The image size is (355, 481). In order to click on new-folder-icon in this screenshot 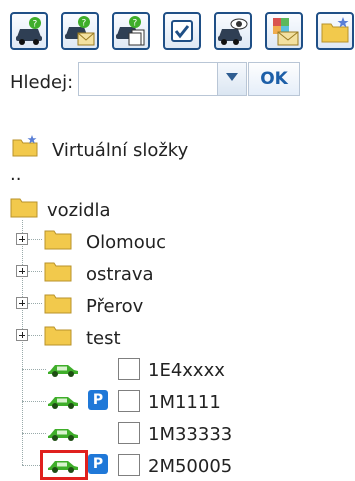, I will do `click(335, 30)`.